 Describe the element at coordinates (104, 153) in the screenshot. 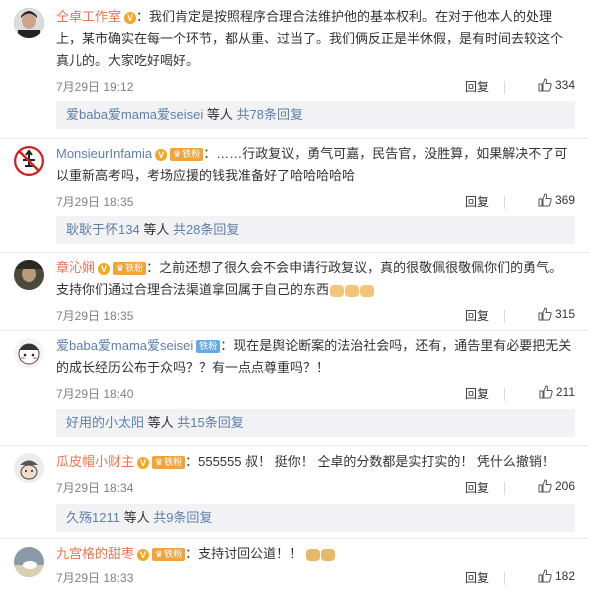

I see `username: MonsieurInfamia` at that location.